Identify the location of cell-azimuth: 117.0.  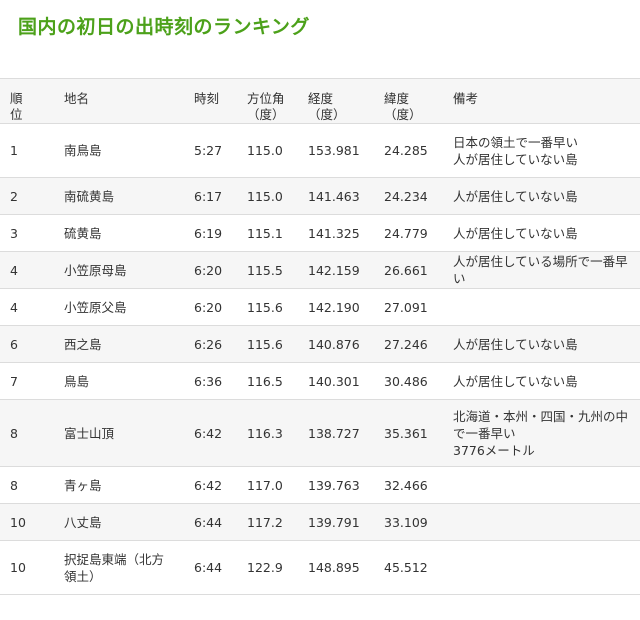
(271, 485).